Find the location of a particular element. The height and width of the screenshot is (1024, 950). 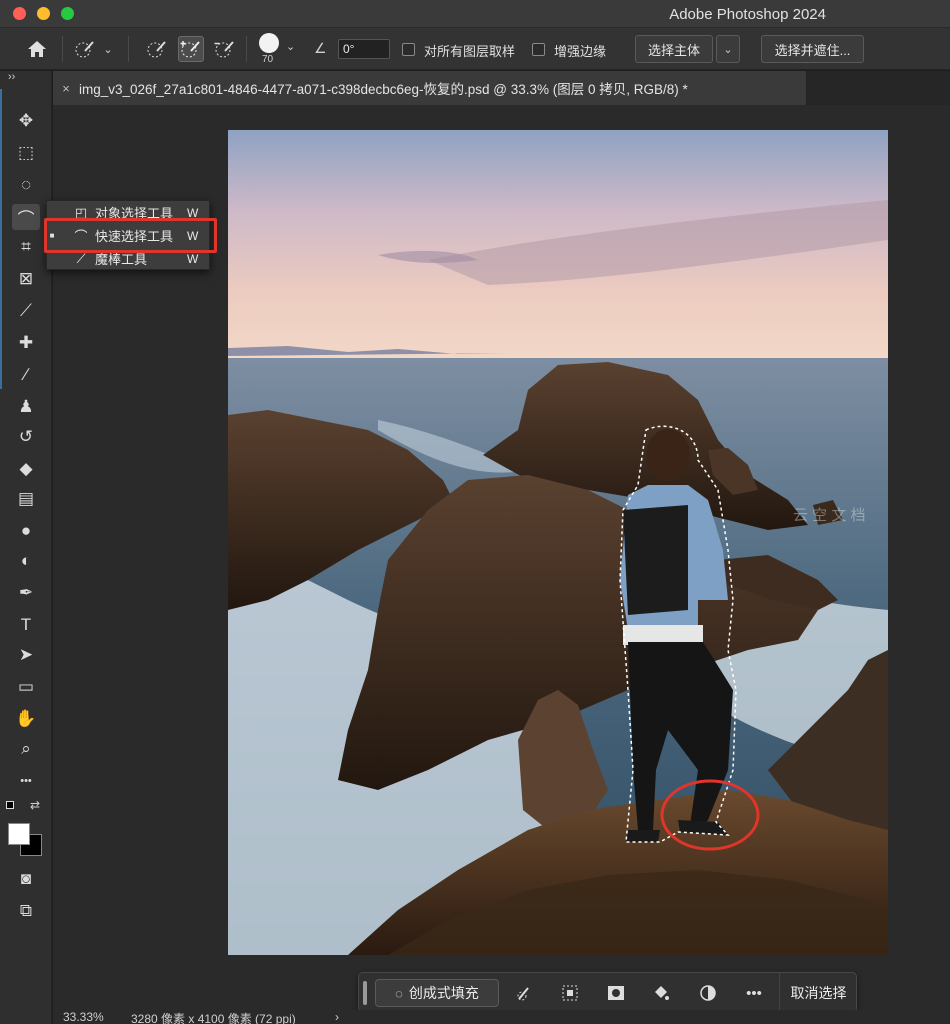

watermark-text: 云 空 文 档 is located at coordinates (829, 515).